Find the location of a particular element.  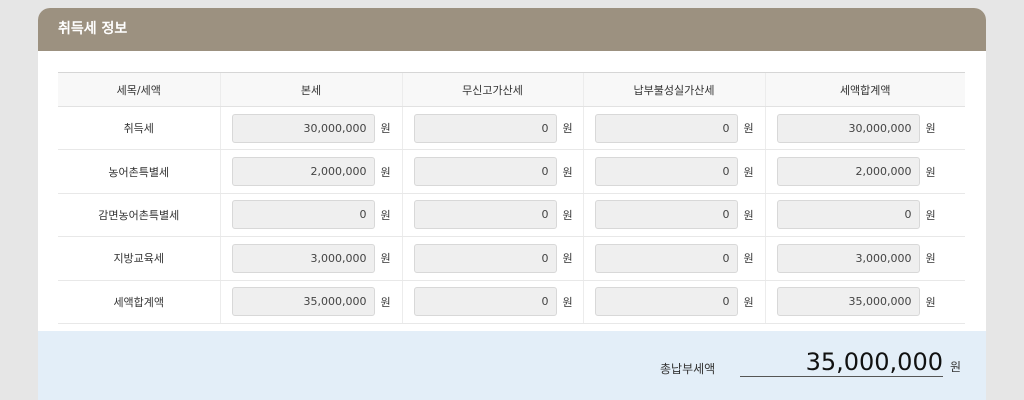

table-row: 세액합계액 35,000,000 원 0 원 0 원 35,000,000 원 is located at coordinates (512, 302).